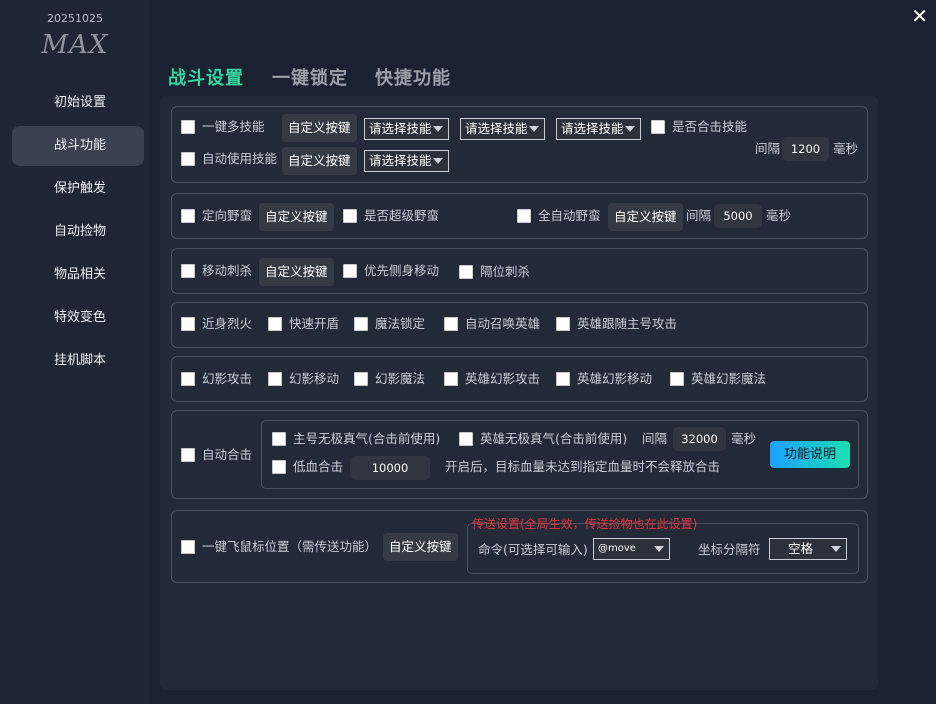  What do you see at coordinates (188, 127) in the screenshot?
I see `multi-skill-checkbox` at bounding box center [188, 127].